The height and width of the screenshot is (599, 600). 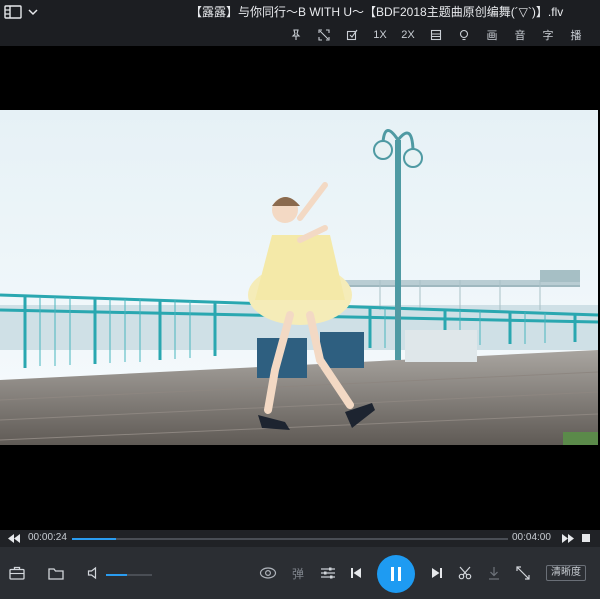 What do you see at coordinates (14, 538) in the screenshot?
I see `rewind-icon` at bounding box center [14, 538].